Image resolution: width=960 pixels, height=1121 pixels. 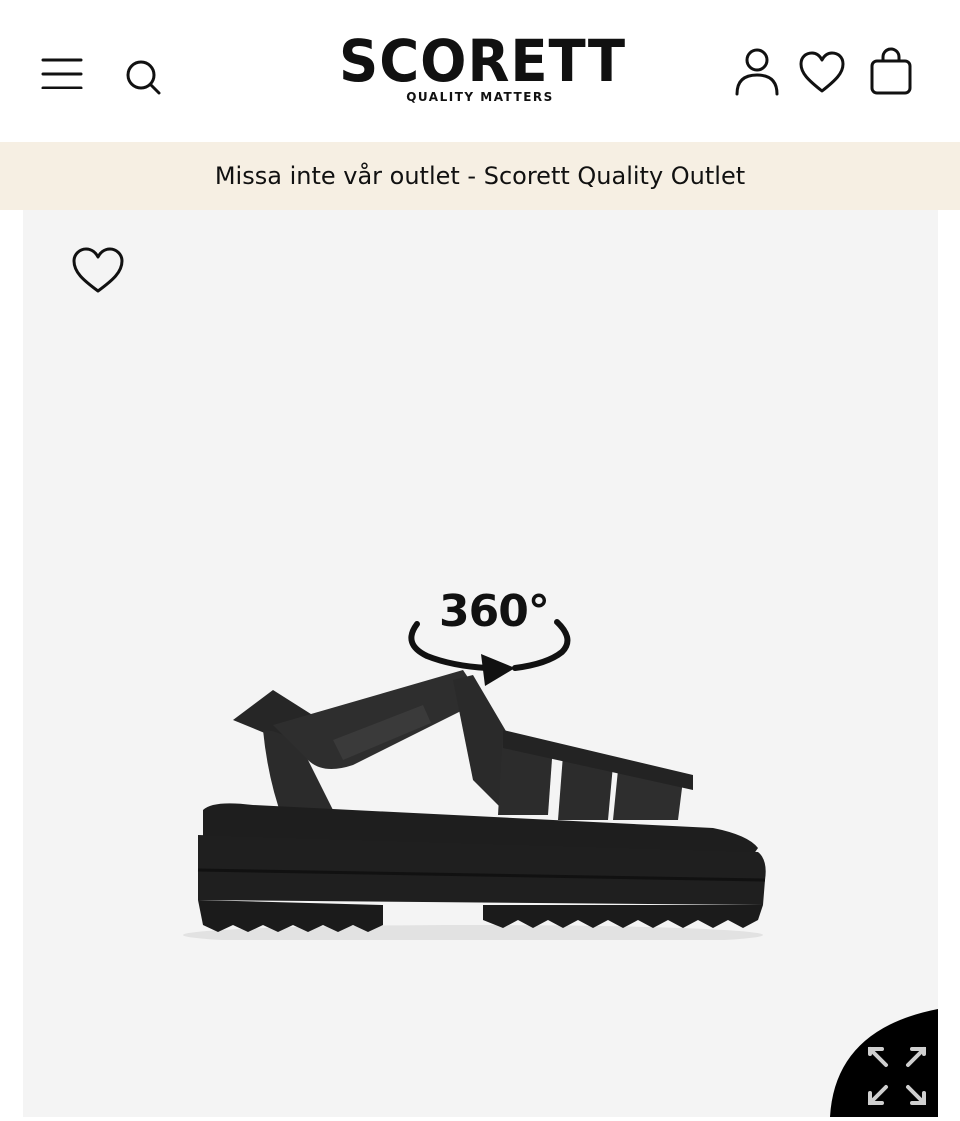 I want to click on wishlist-icon, so click(x=822, y=73).